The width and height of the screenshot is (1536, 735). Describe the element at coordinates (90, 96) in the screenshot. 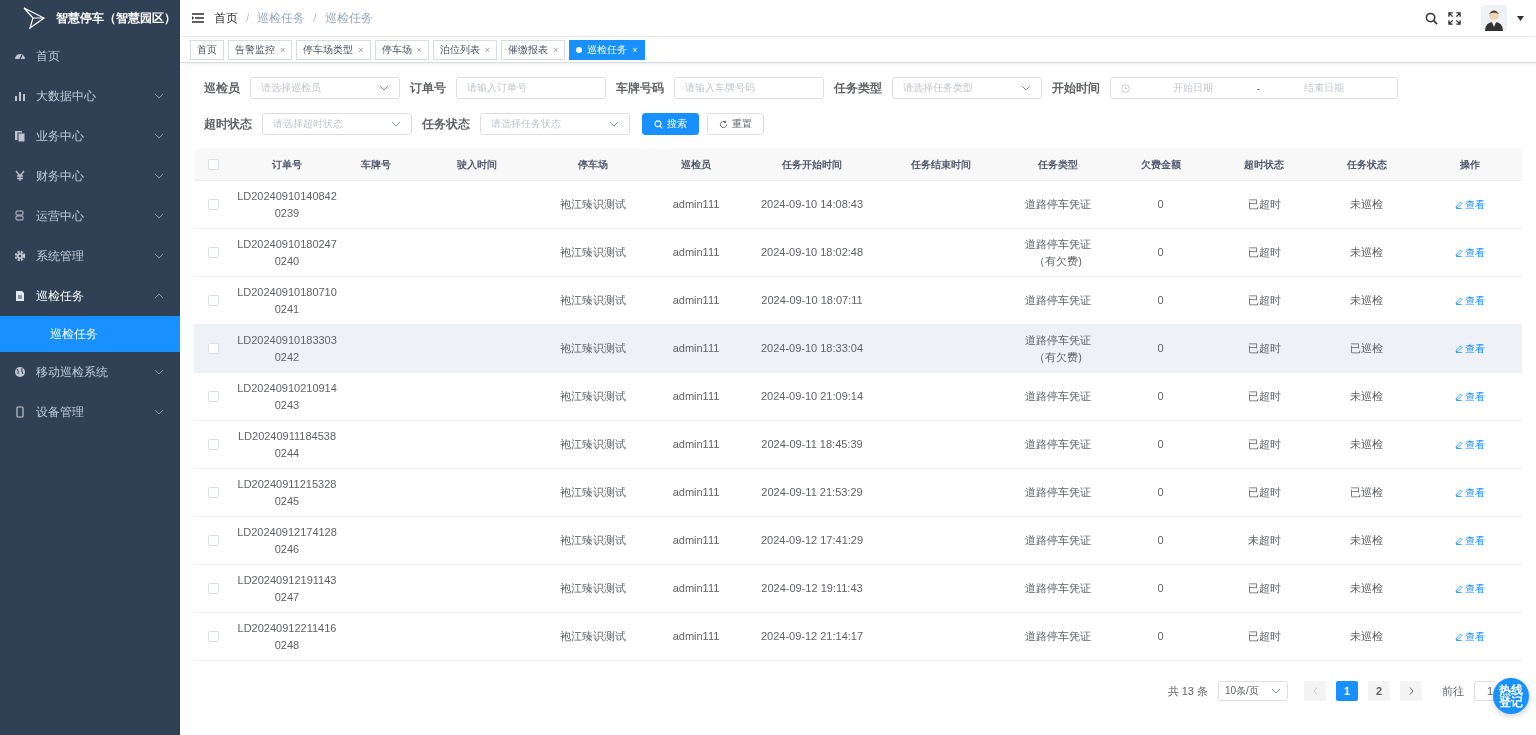

I see `sidebar-item: 大数据中心` at that location.